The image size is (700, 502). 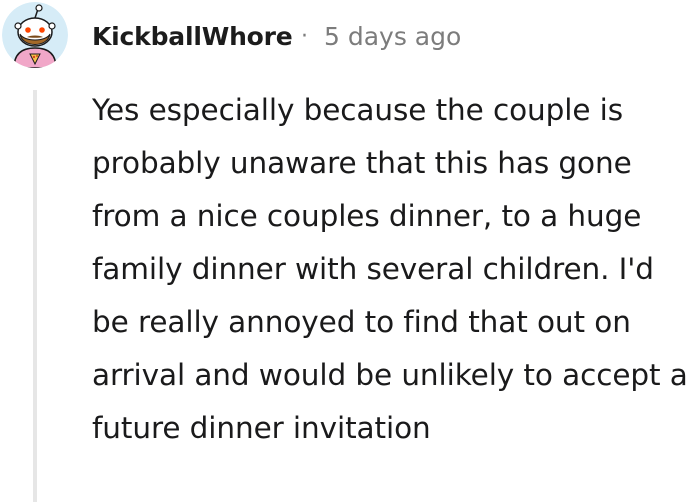 I want to click on snoo-avatar-icon, so click(x=35, y=35).